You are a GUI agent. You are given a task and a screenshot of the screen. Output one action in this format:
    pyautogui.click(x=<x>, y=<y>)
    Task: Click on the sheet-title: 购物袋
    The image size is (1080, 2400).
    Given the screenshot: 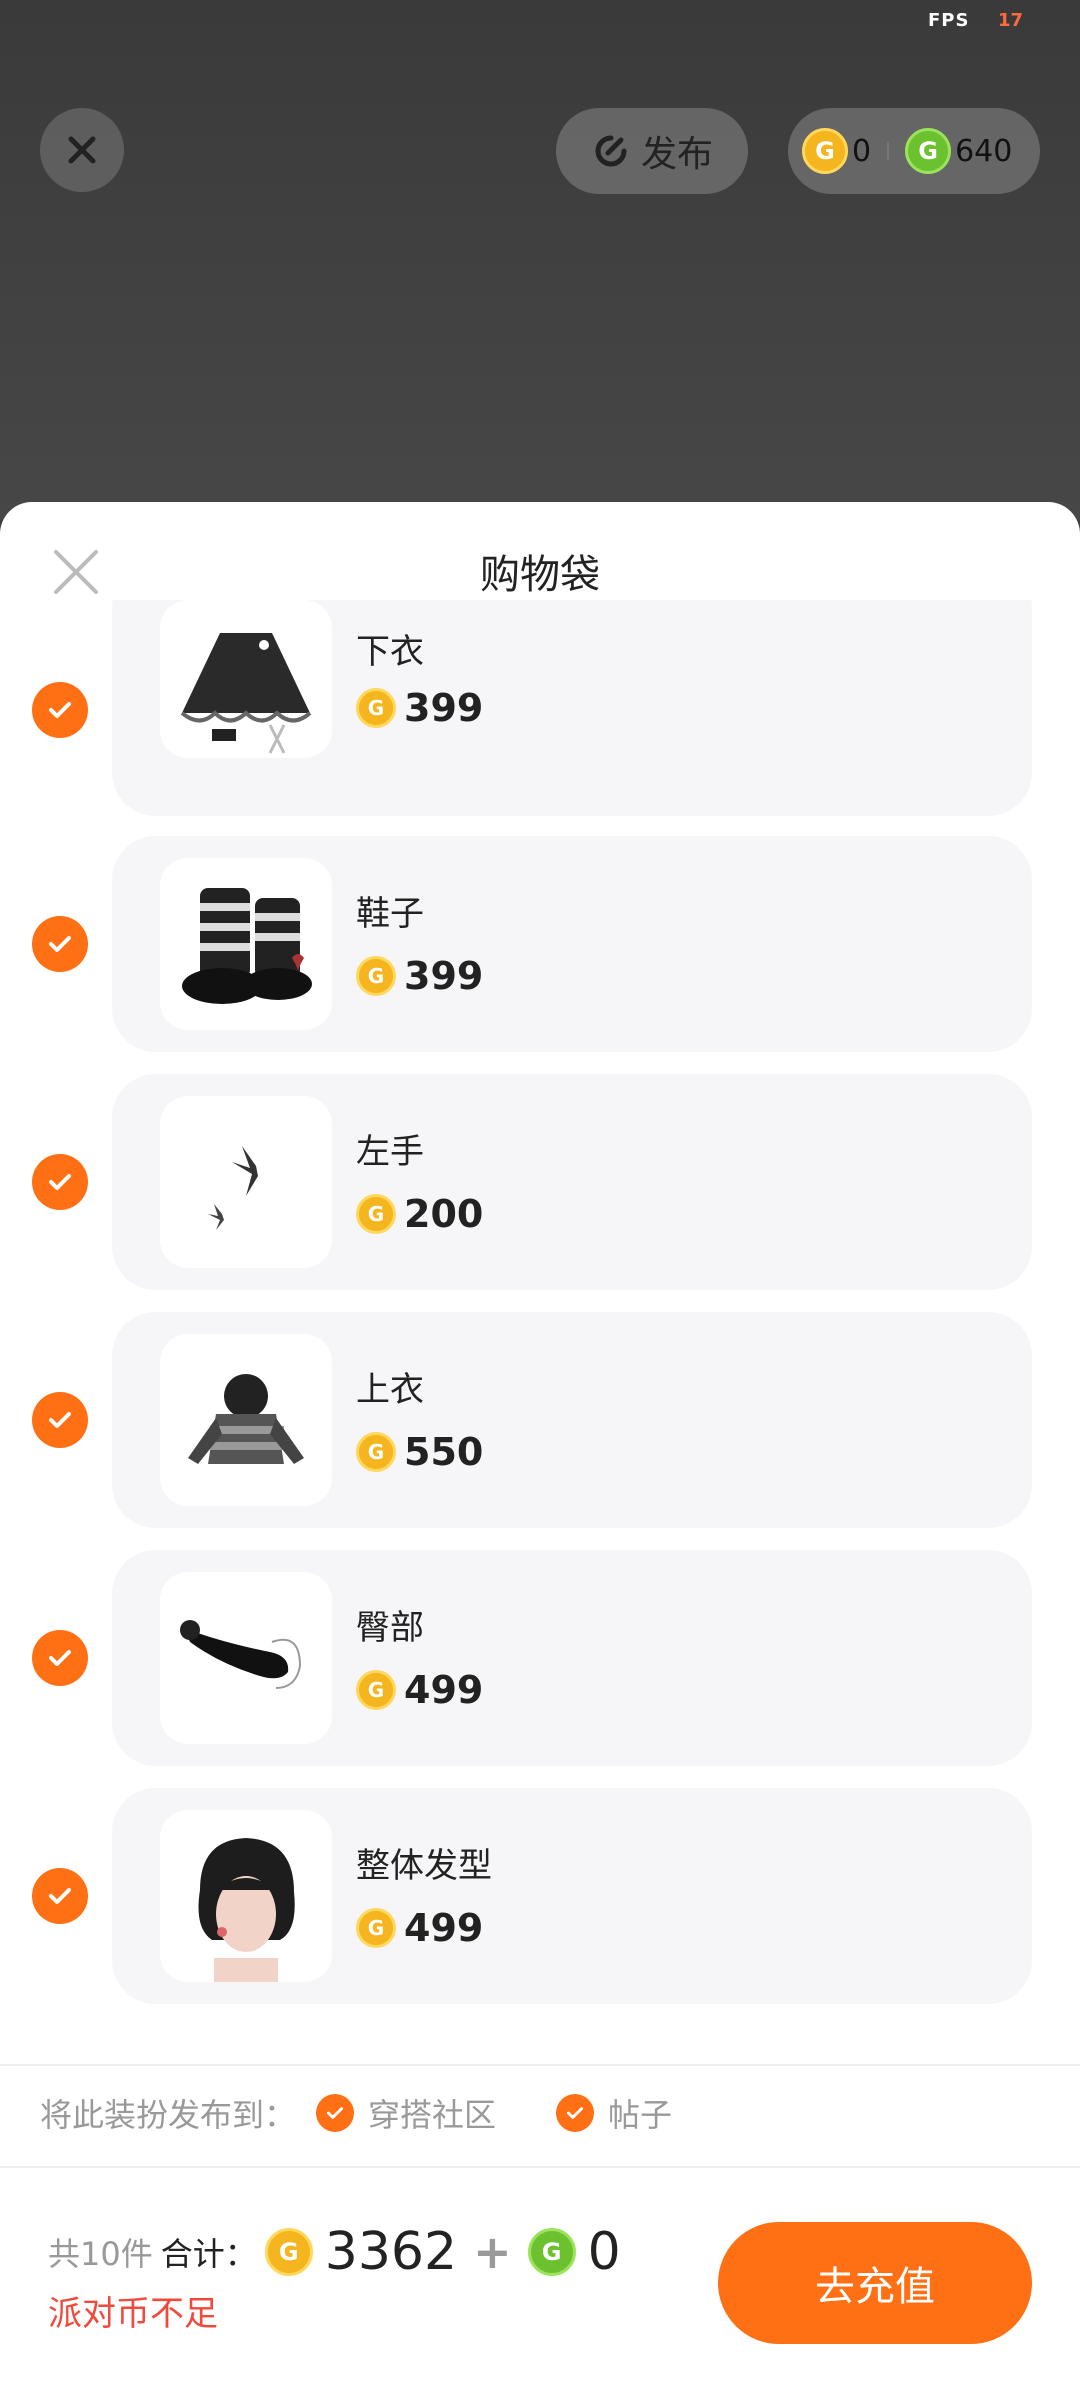 What is the action you would take?
    pyautogui.click(x=540, y=575)
    